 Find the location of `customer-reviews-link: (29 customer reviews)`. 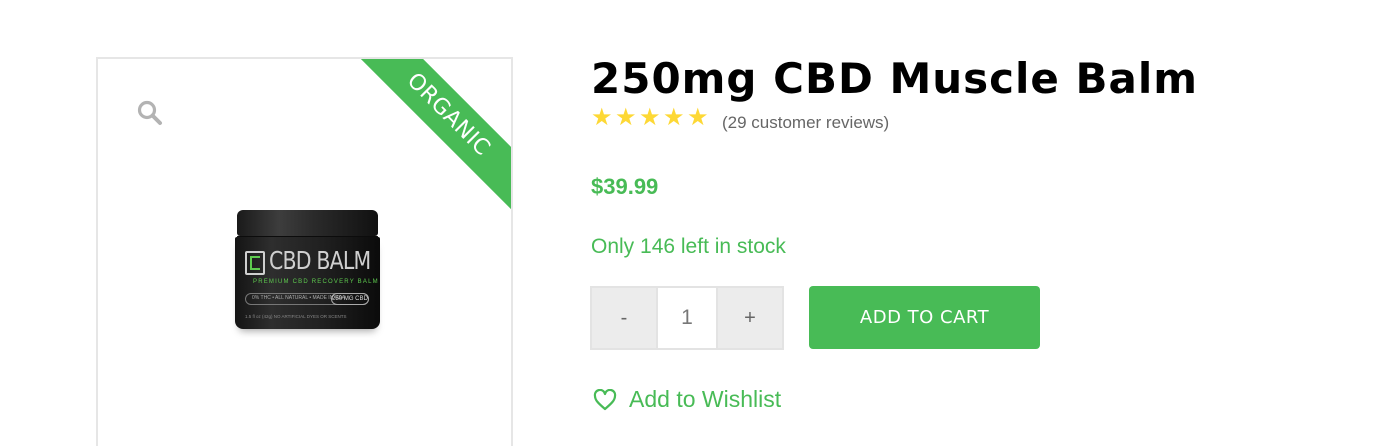

customer-reviews-link: (29 customer reviews) is located at coordinates (805, 123).